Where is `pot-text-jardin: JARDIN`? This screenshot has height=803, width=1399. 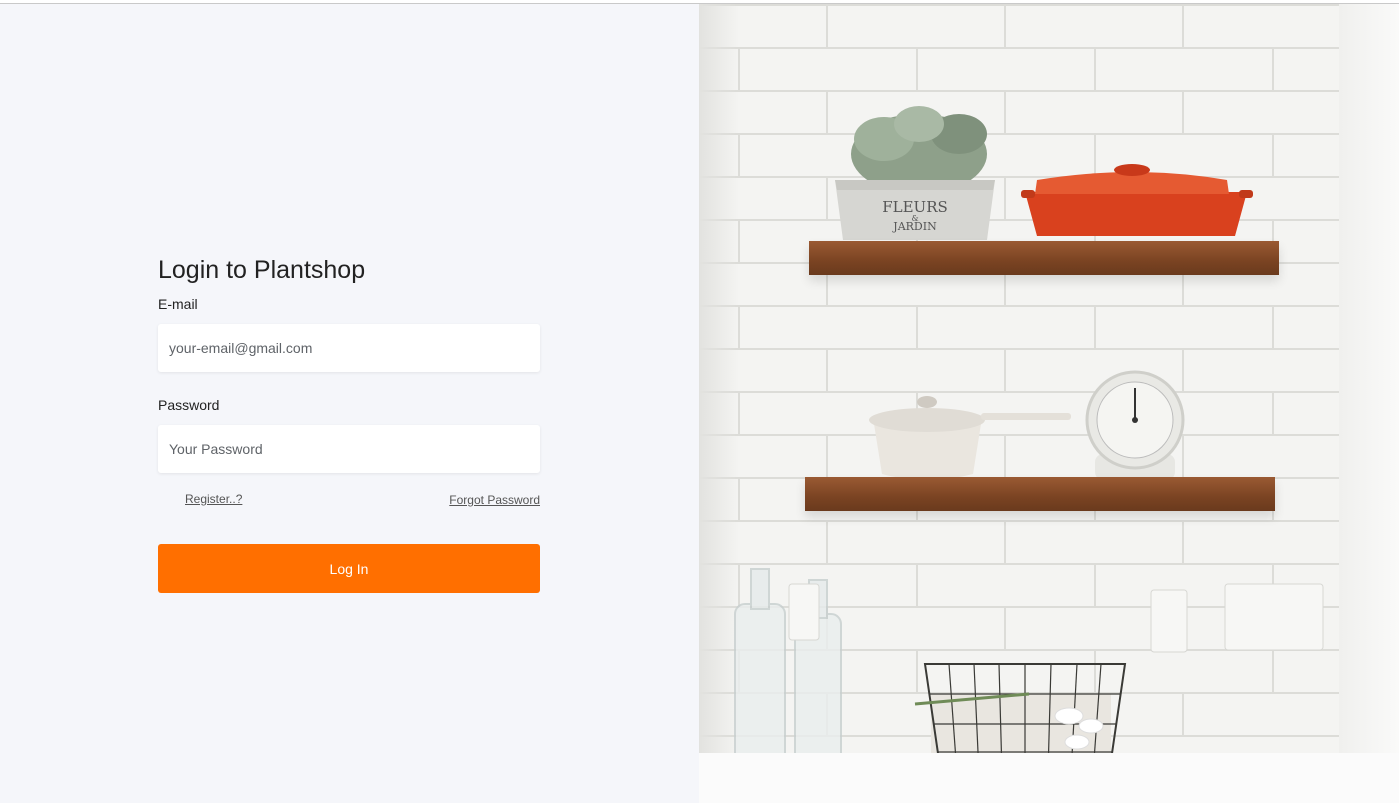
pot-text-jardin: JARDIN is located at coordinates (914, 226).